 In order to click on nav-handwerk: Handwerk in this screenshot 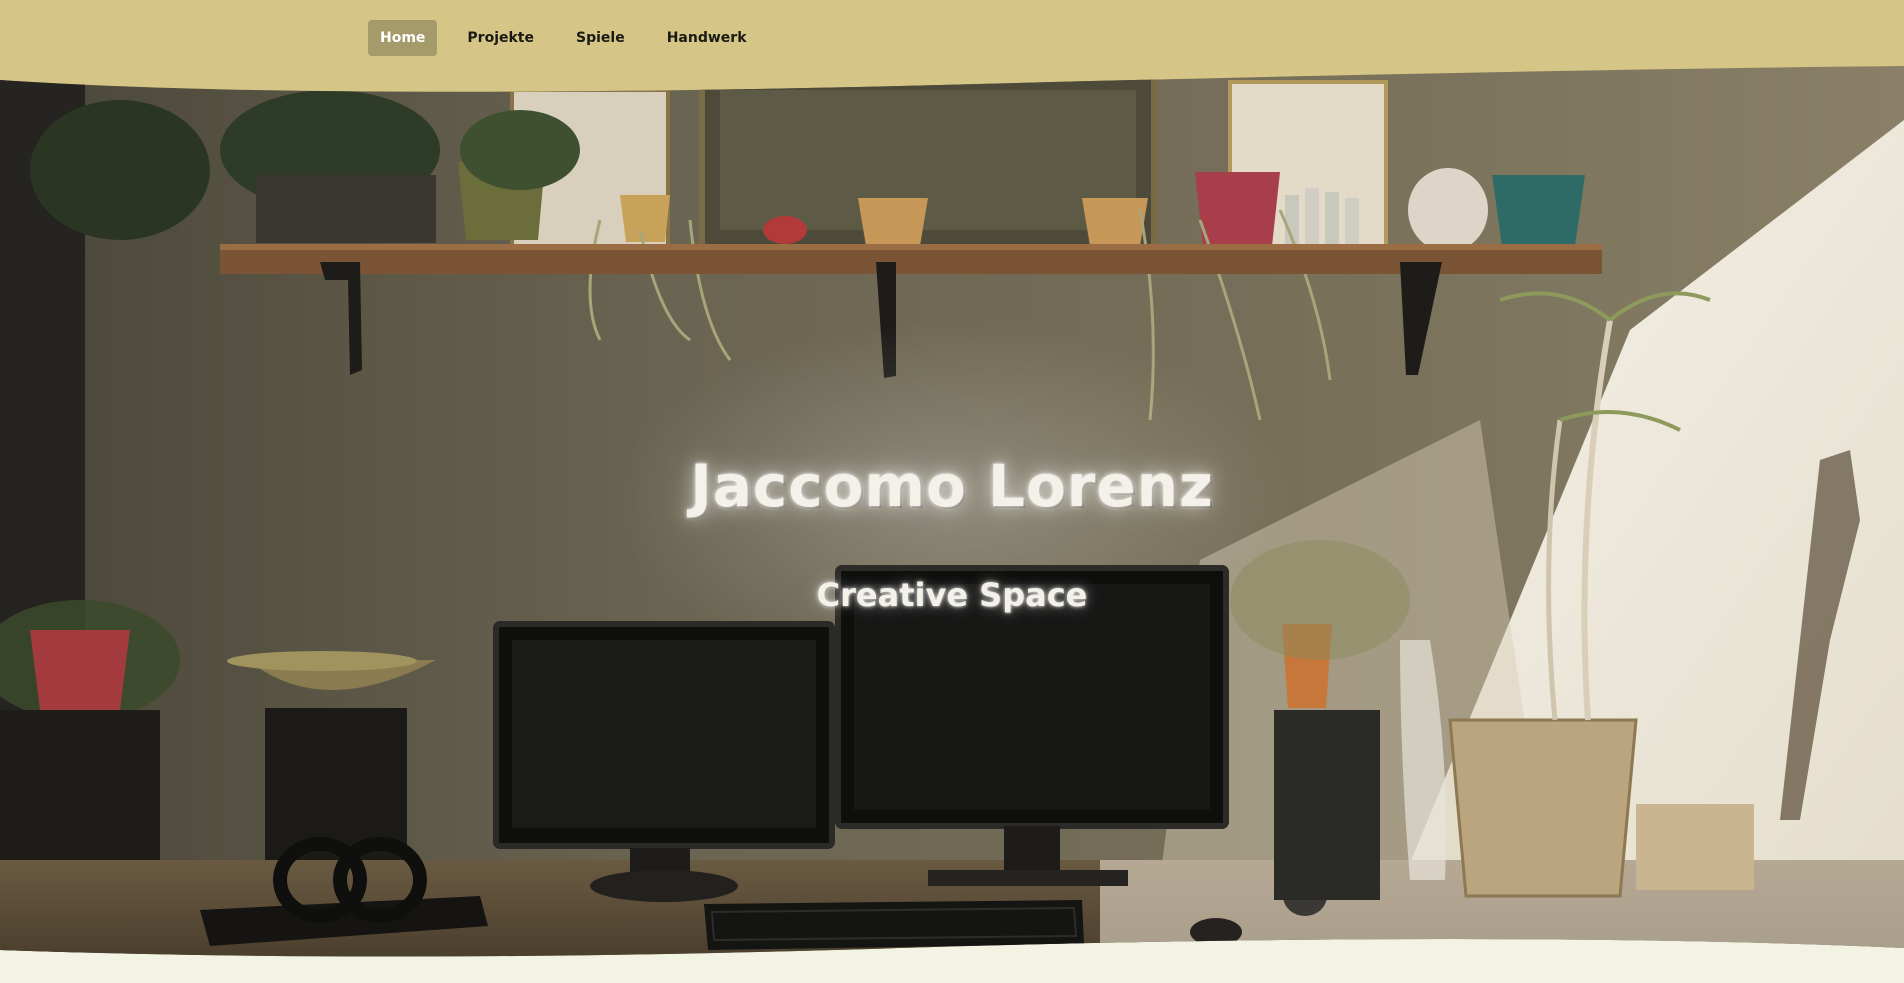, I will do `click(707, 38)`.